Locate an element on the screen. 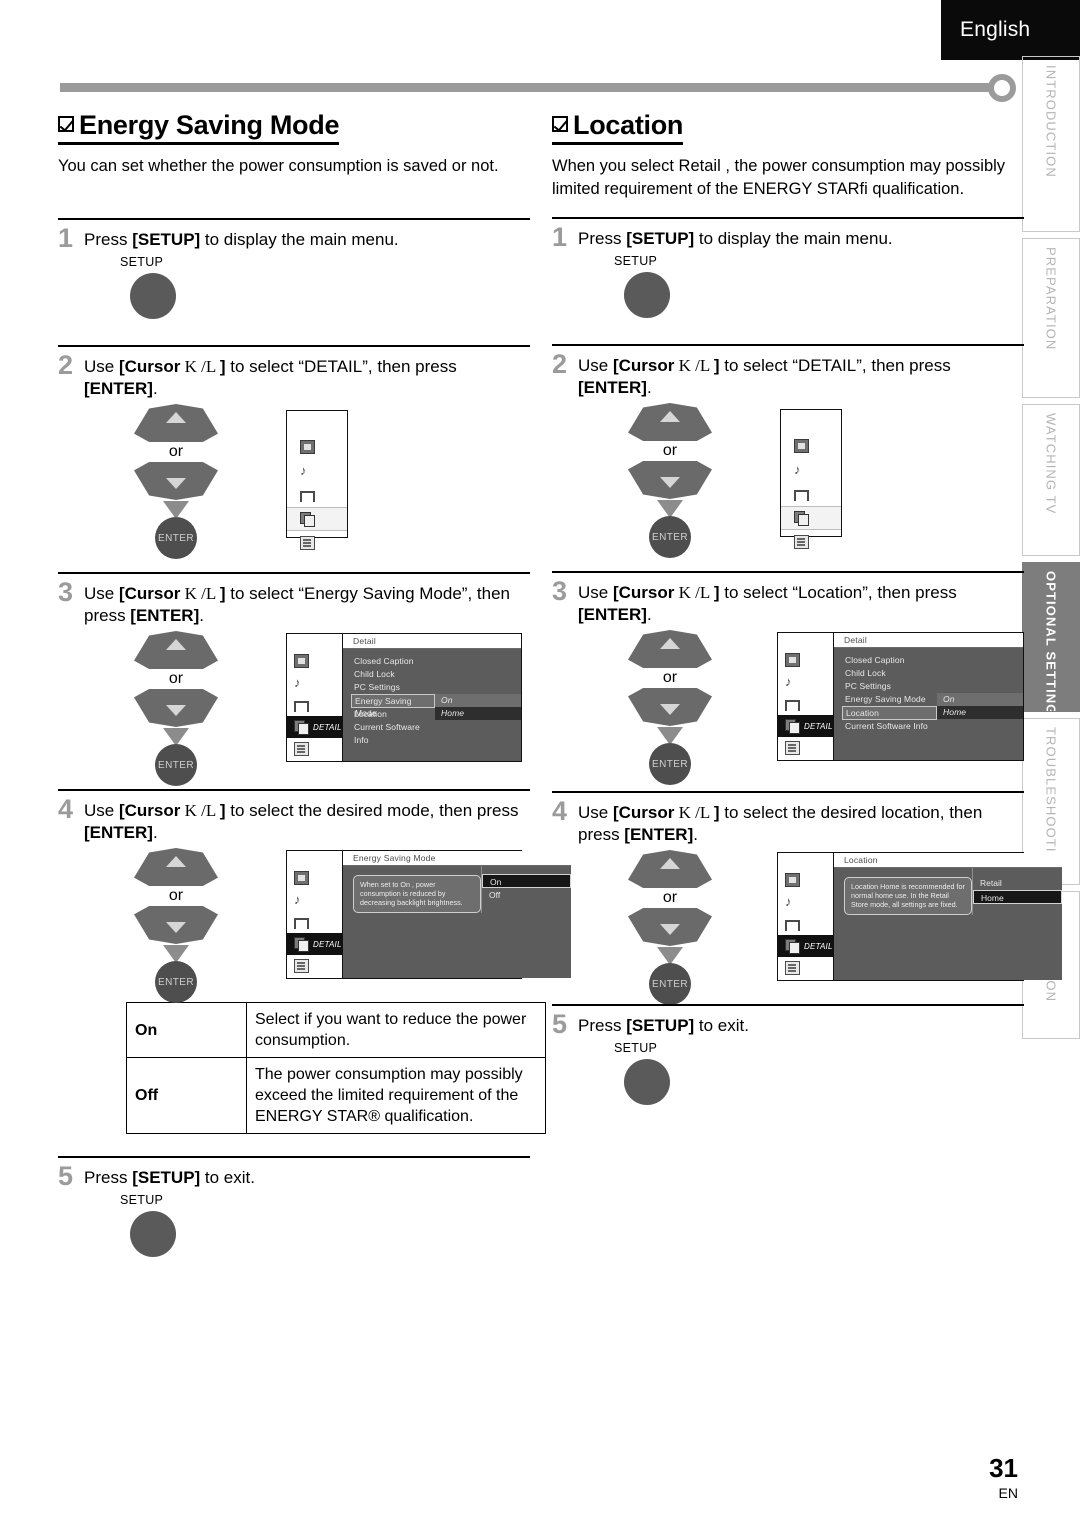  enter-button-icon: ENTER is located at coordinates (176, 982).